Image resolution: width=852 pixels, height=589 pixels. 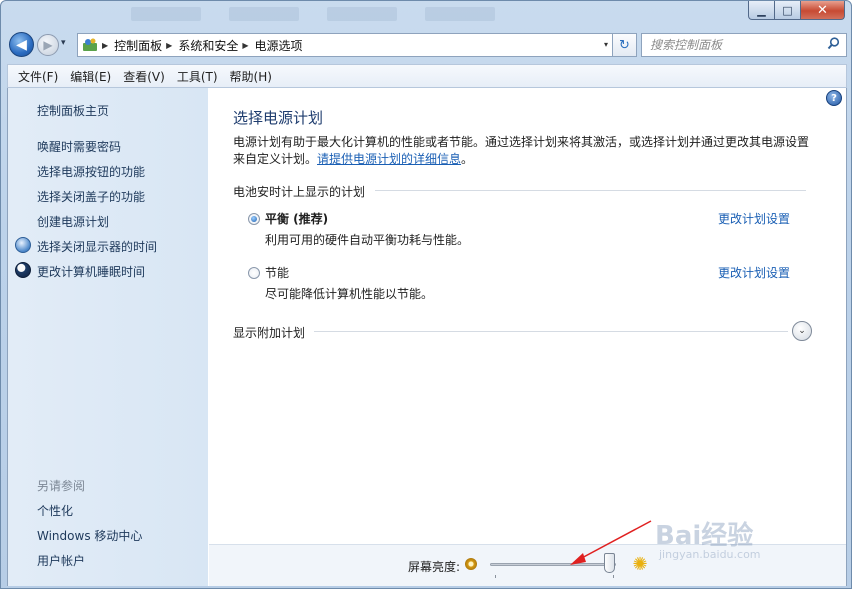 What do you see at coordinates (710, 554) in the screenshot?
I see `watermark-url: jingyan.baidu.com` at bounding box center [710, 554].